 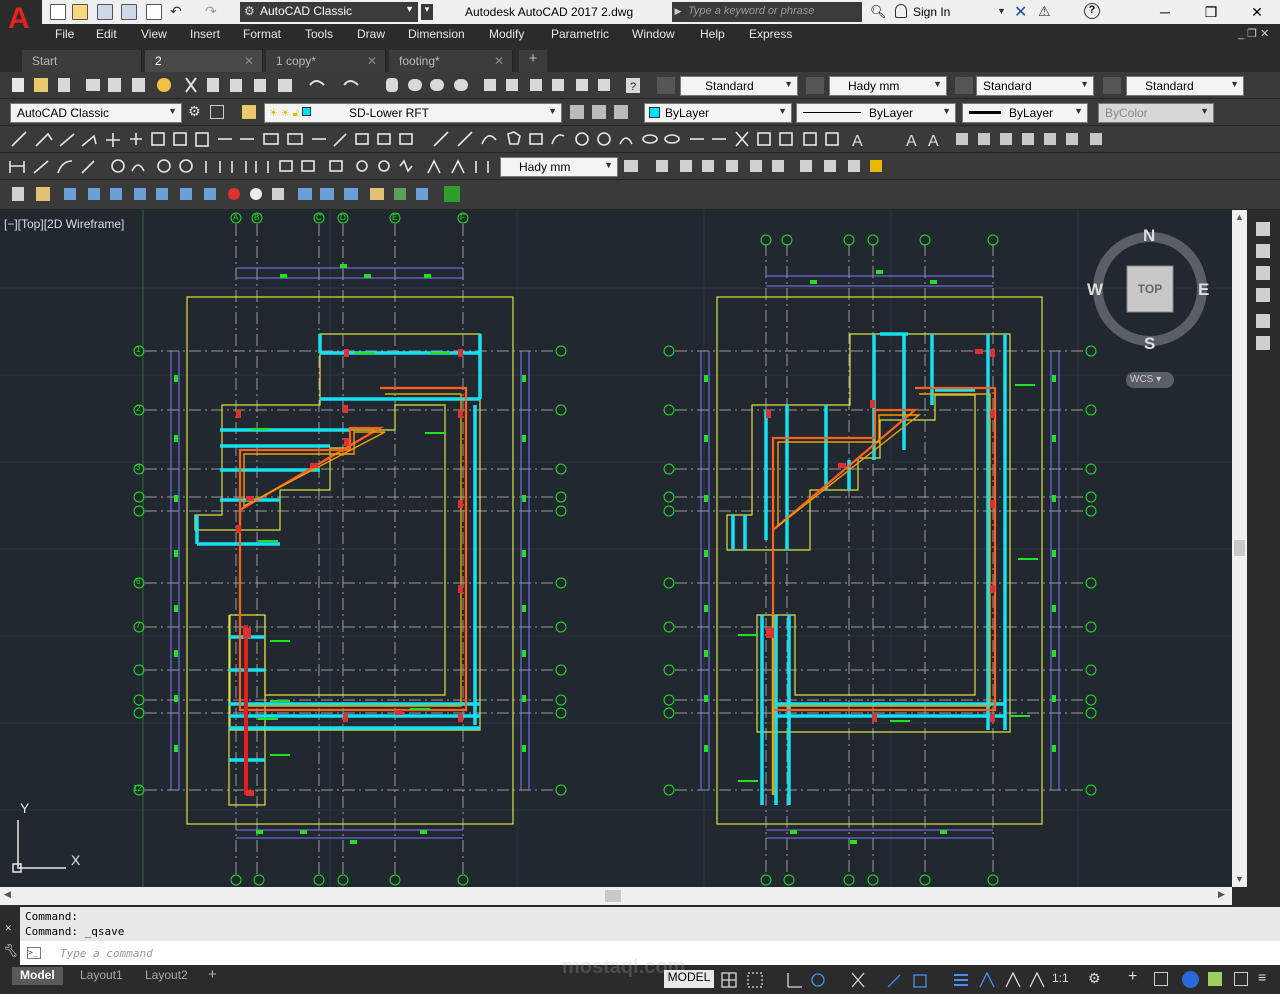 I want to click on viewcube-east: E, so click(x=1203, y=290).